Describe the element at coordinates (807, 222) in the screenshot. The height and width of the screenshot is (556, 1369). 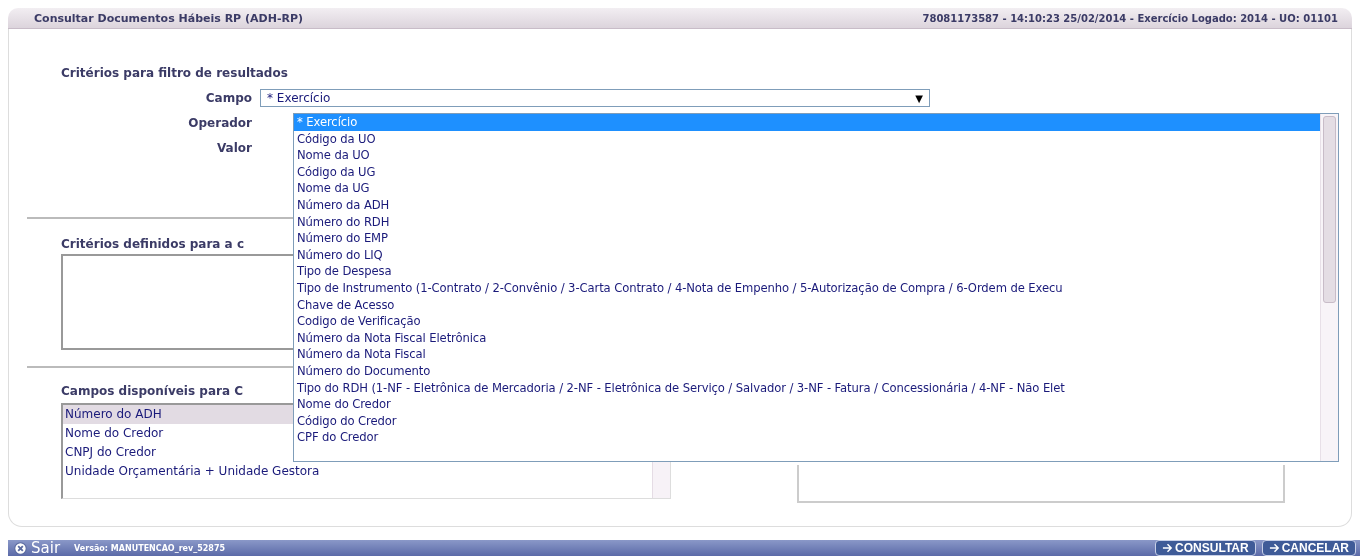
I see `dropdown-option: Número do RDH` at that location.